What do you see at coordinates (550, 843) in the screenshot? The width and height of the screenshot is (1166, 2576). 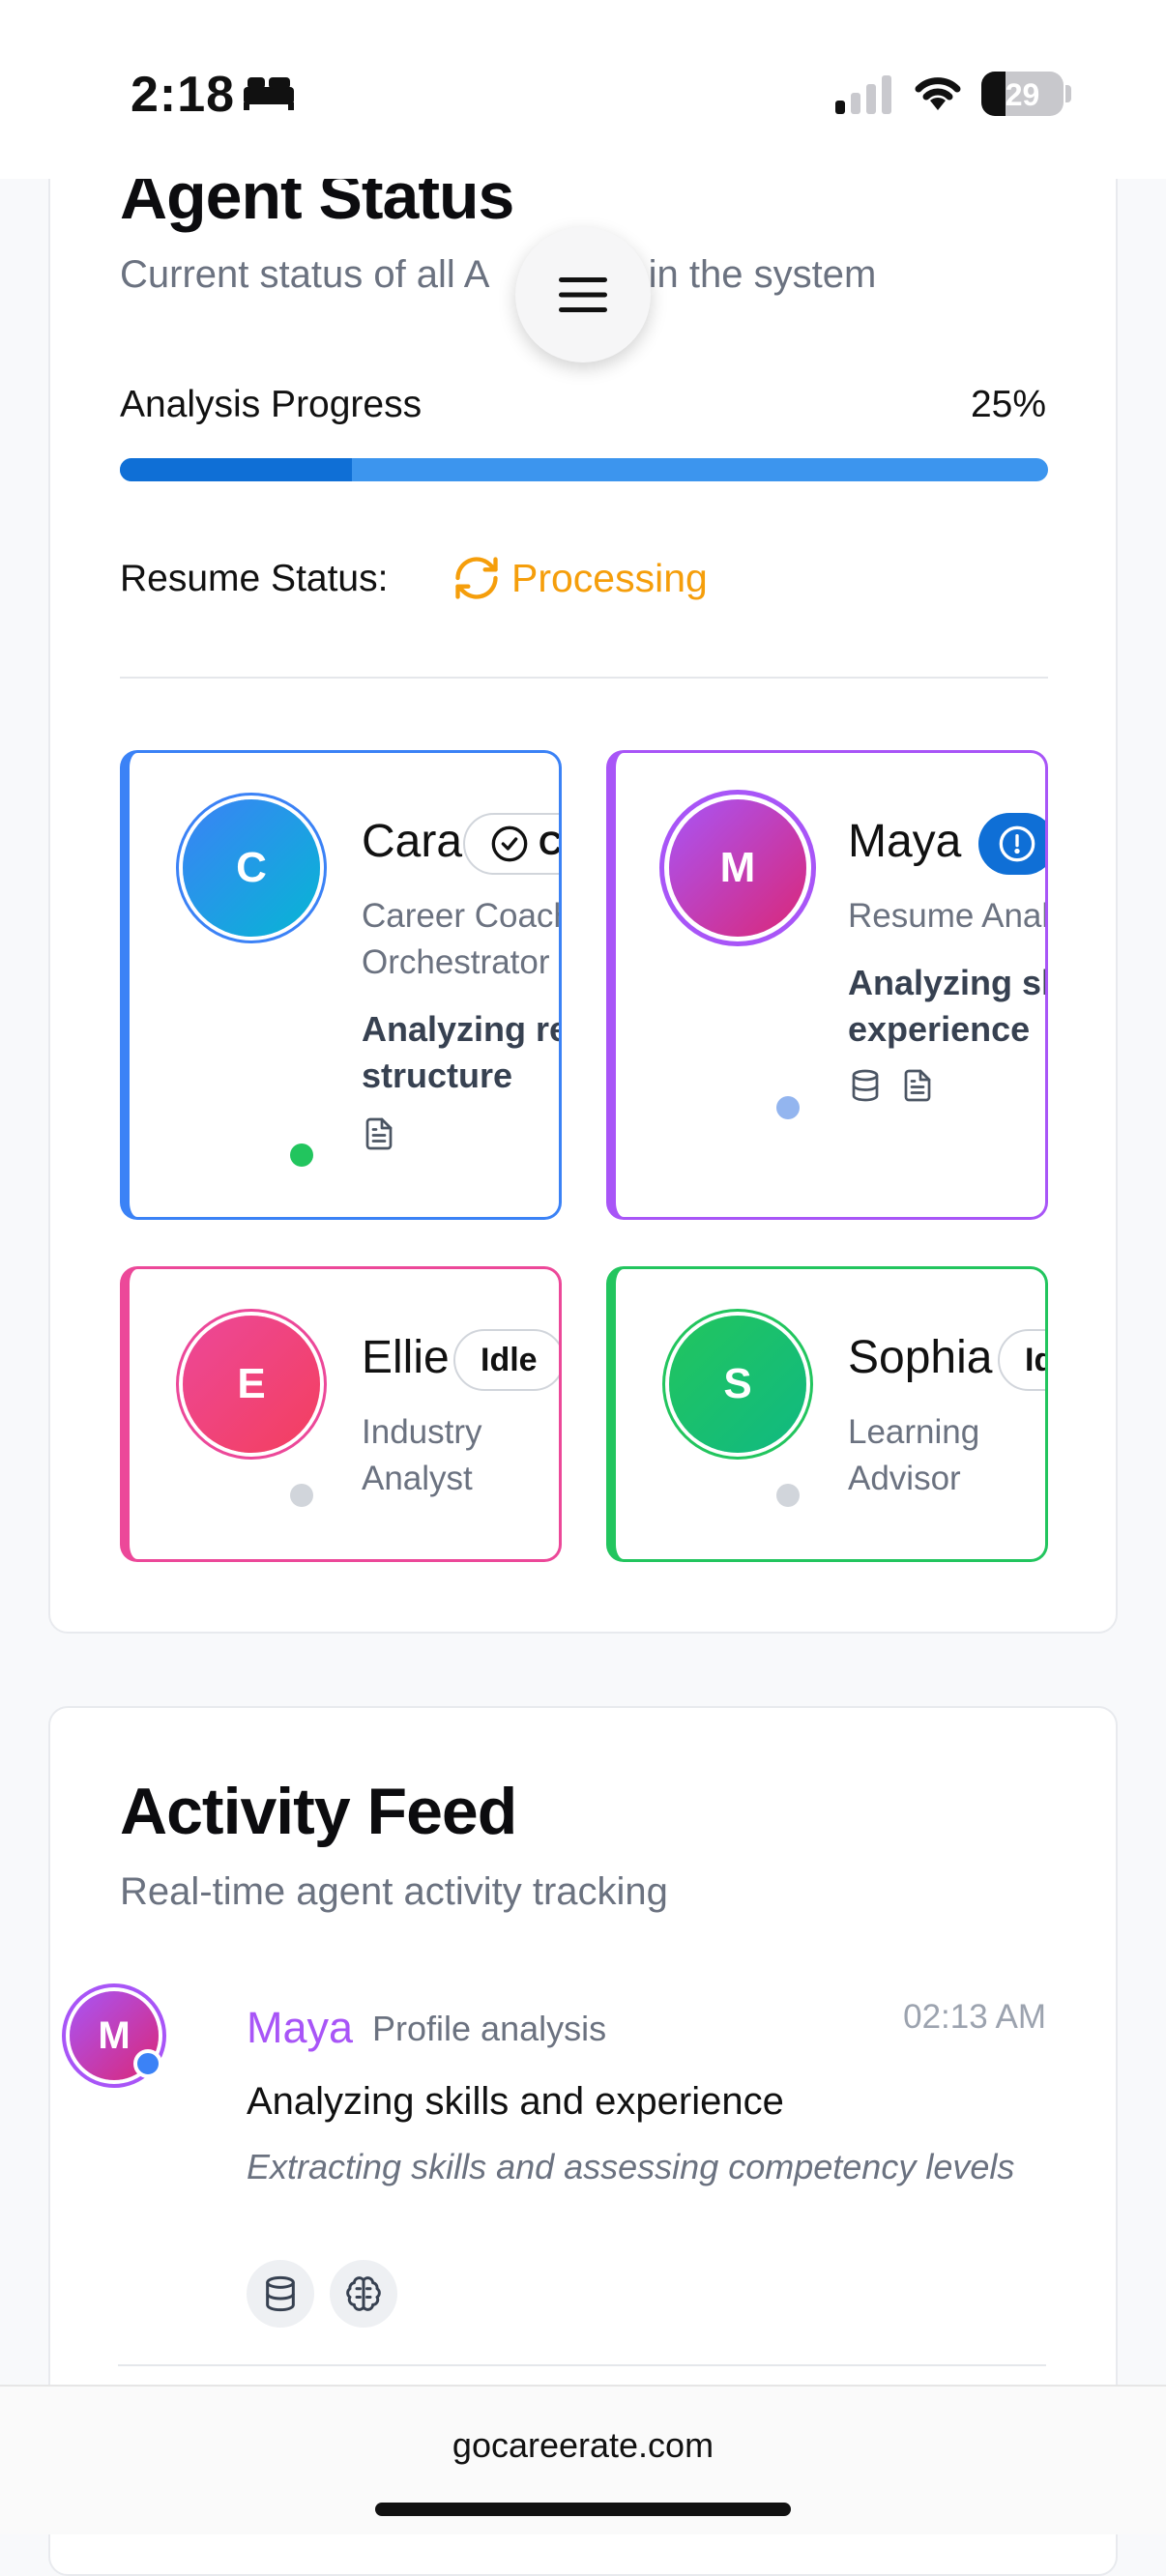 I see `status-badge-label: C` at bounding box center [550, 843].